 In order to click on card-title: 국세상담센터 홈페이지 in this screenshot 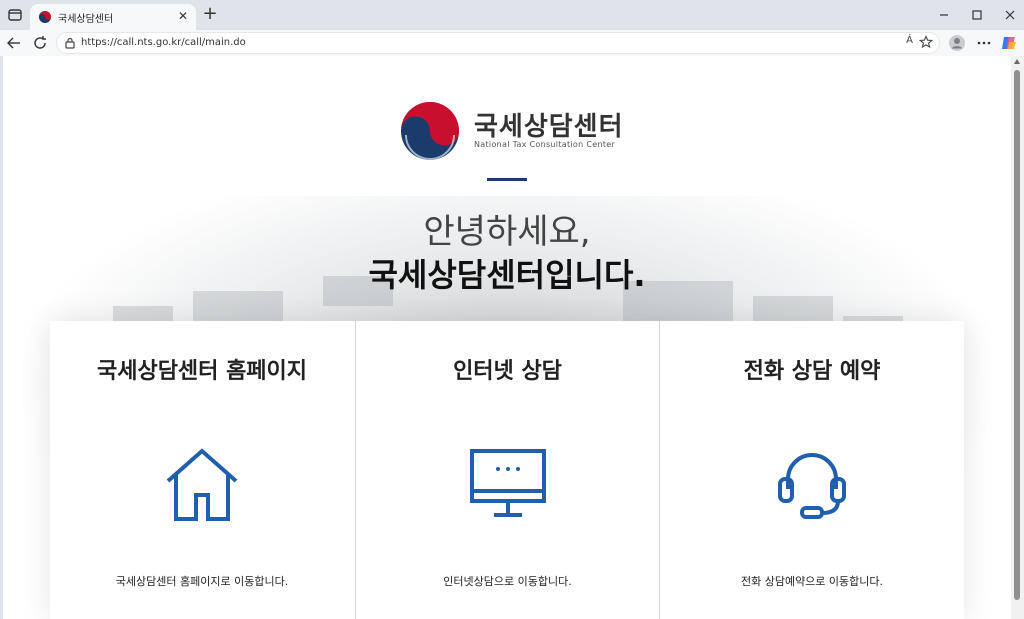, I will do `click(202, 371)`.